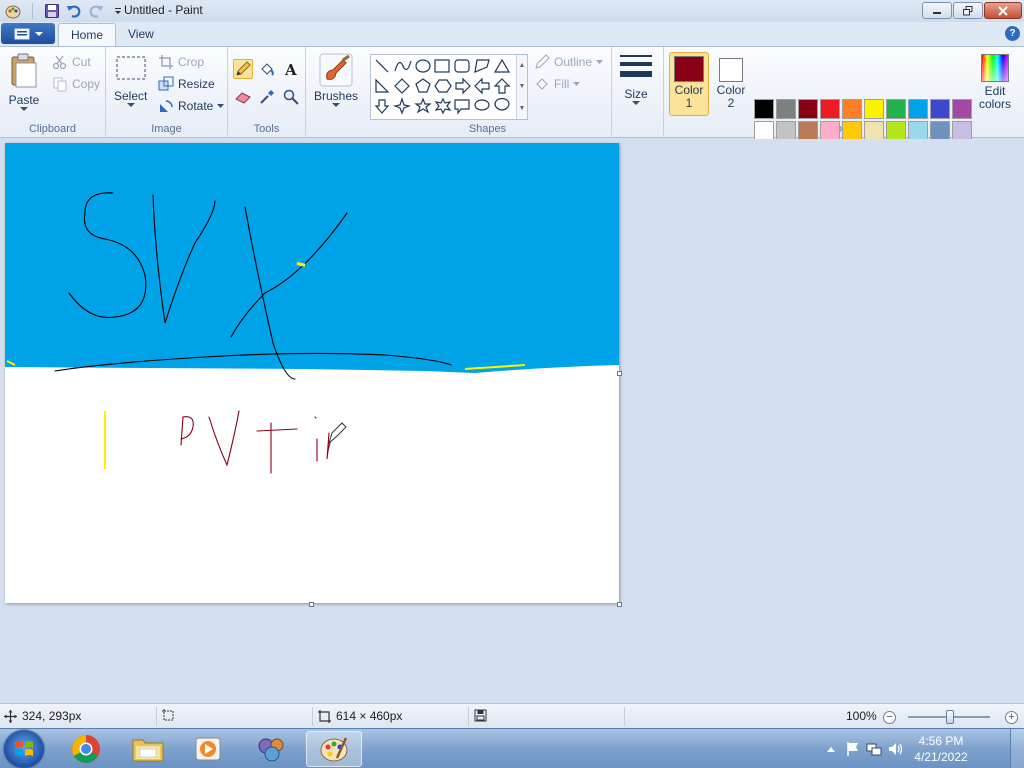 Image resolution: width=1024 pixels, height=768 pixels. I want to click on fill-button: Fill, so click(557, 84).